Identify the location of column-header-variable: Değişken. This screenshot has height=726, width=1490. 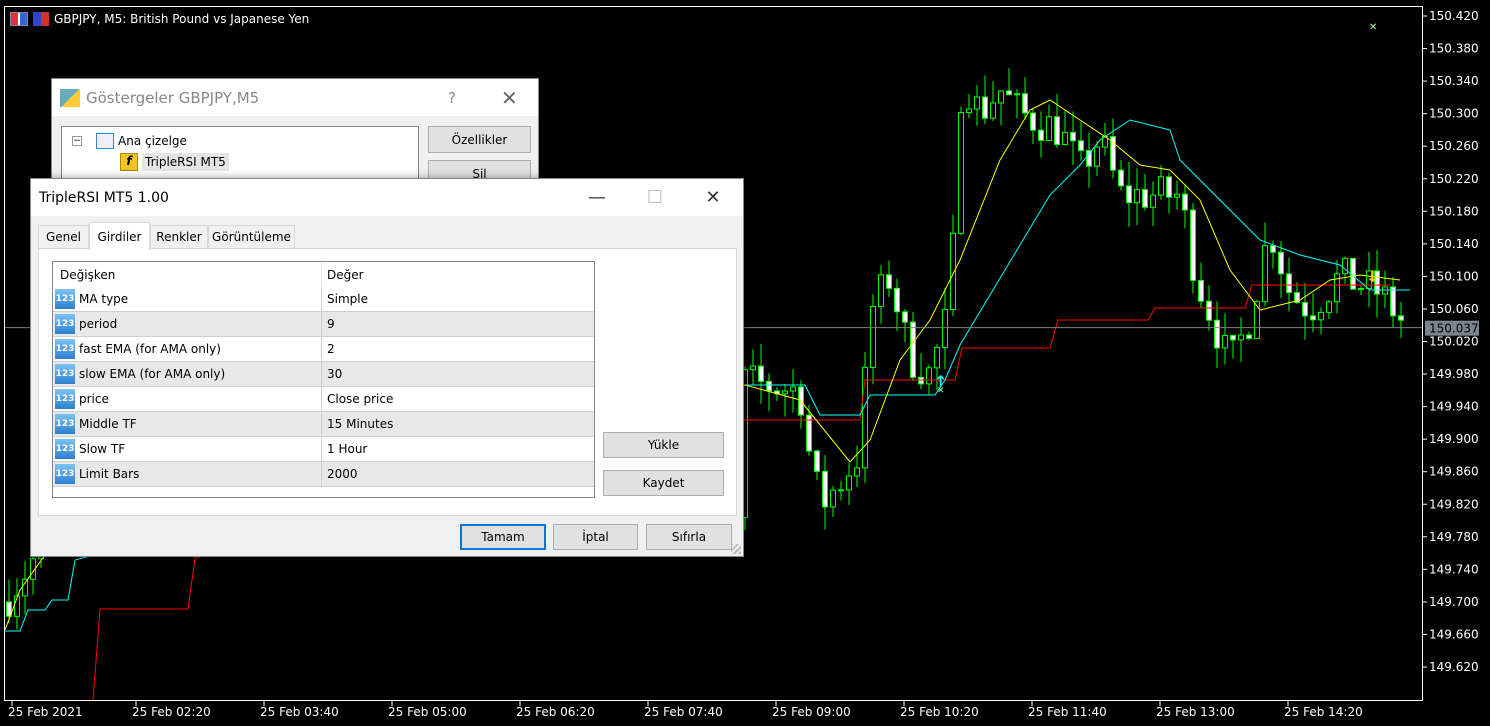
(187, 274).